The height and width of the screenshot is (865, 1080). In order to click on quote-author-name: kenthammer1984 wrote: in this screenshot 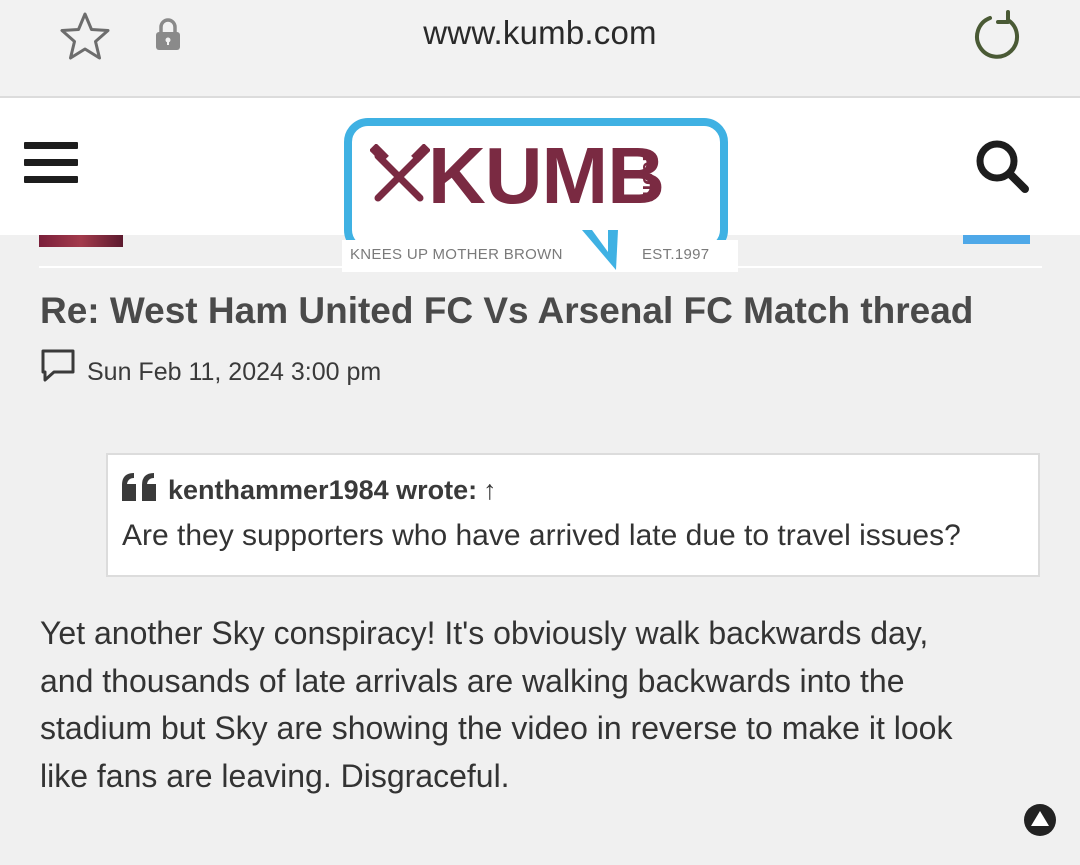, I will do `click(323, 490)`.